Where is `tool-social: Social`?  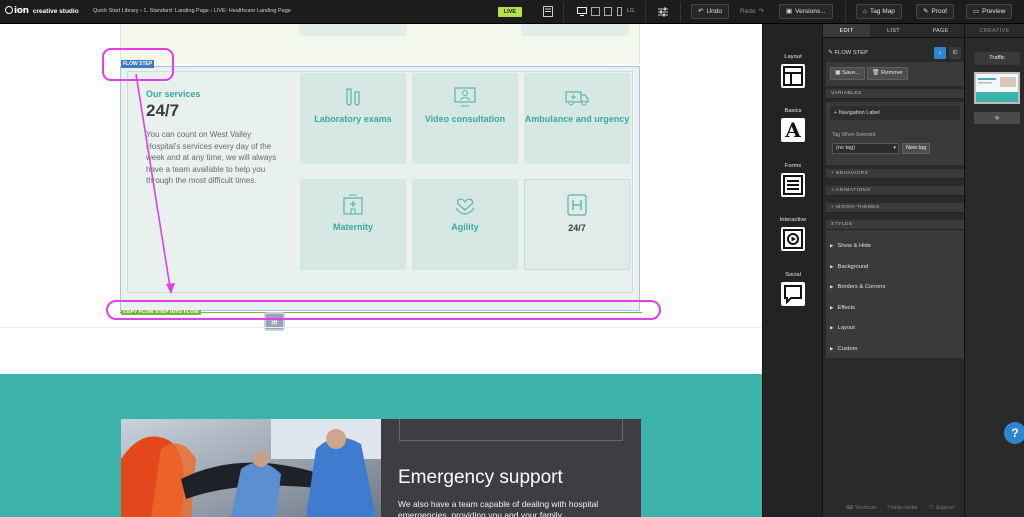 tool-social: Social is located at coordinates (793, 291).